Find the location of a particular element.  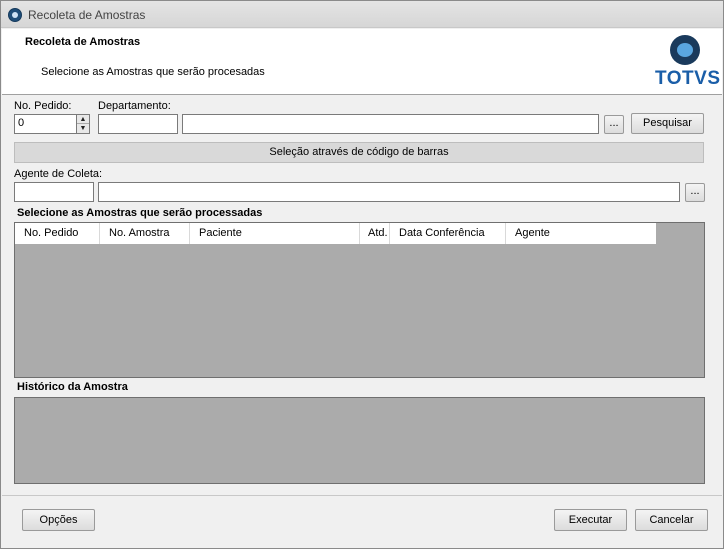

totvs-logo: TOTVS is located at coordinates (688, 78).